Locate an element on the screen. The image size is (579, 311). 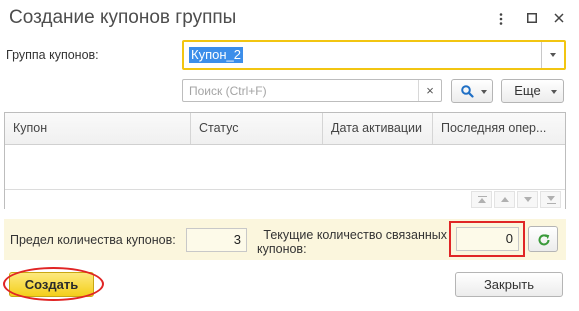
current-count-field: 0 is located at coordinates (487, 239).